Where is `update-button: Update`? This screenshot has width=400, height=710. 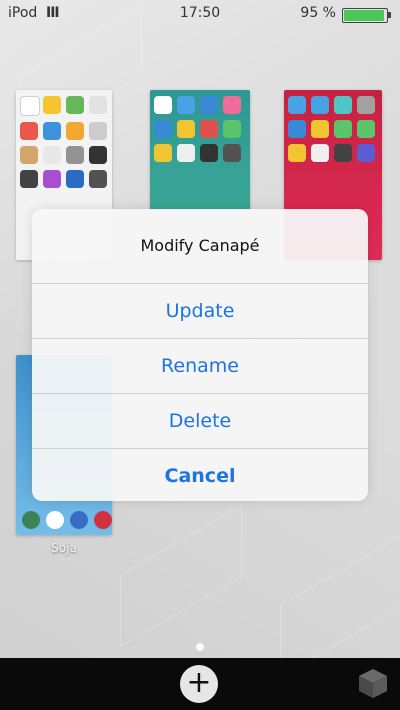
update-button: Update is located at coordinates (200, 310).